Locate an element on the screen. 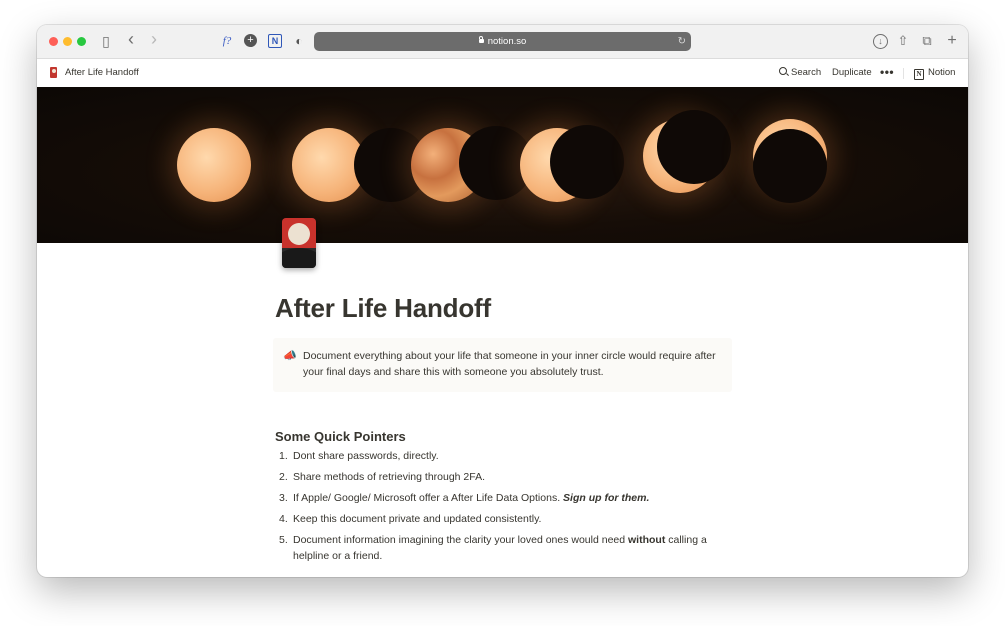  section-heading: Some Quick Pointers is located at coordinates (340, 436).